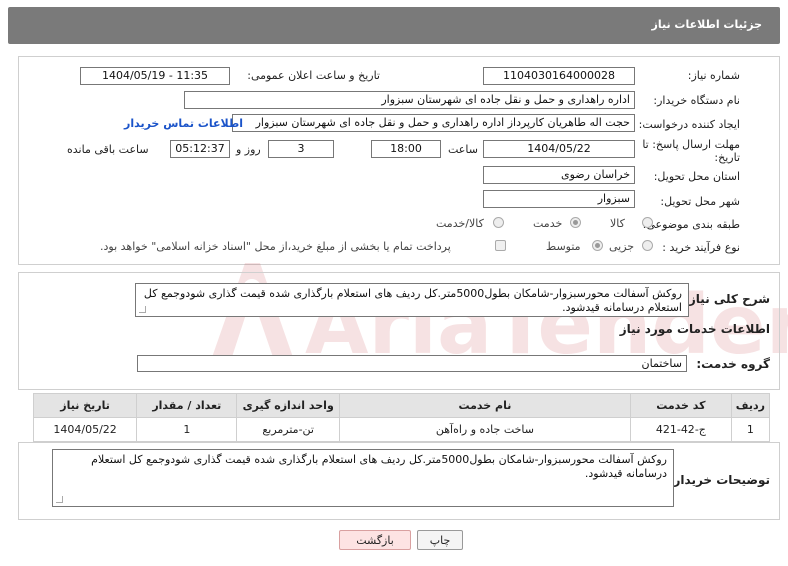  Describe the element at coordinates (463, 149) in the screenshot. I see `deadline-time-label: ساعت` at that location.